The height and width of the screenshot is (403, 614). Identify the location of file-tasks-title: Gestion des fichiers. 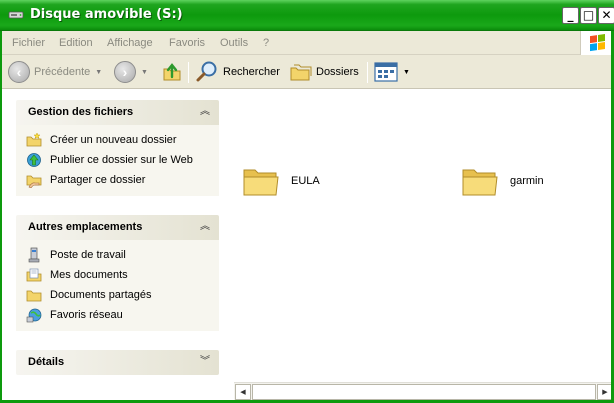
(81, 112).